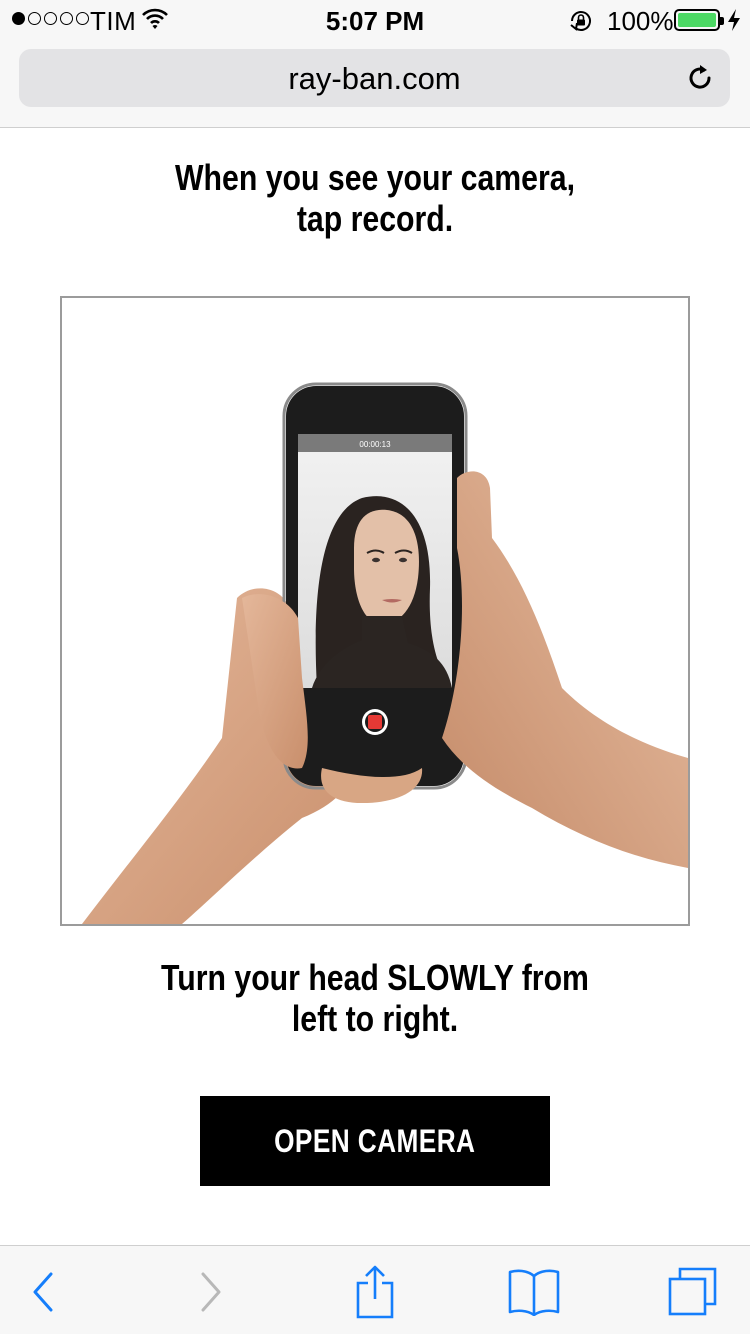 This screenshot has width=750, height=1334. I want to click on address-bar-area: ray-ban.com, so click(375, 84).